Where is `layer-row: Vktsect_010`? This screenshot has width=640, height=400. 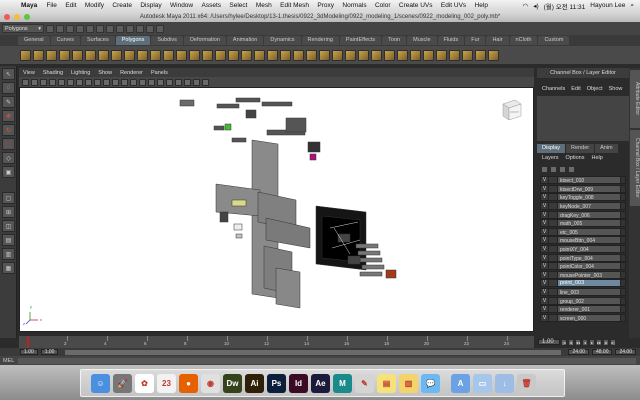
layer-row: Vktsect_010 is located at coordinates (583, 180).